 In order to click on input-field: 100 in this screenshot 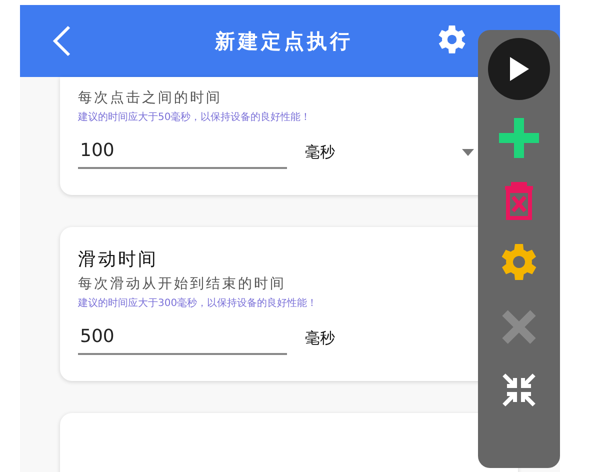, I will do `click(182, 152)`.